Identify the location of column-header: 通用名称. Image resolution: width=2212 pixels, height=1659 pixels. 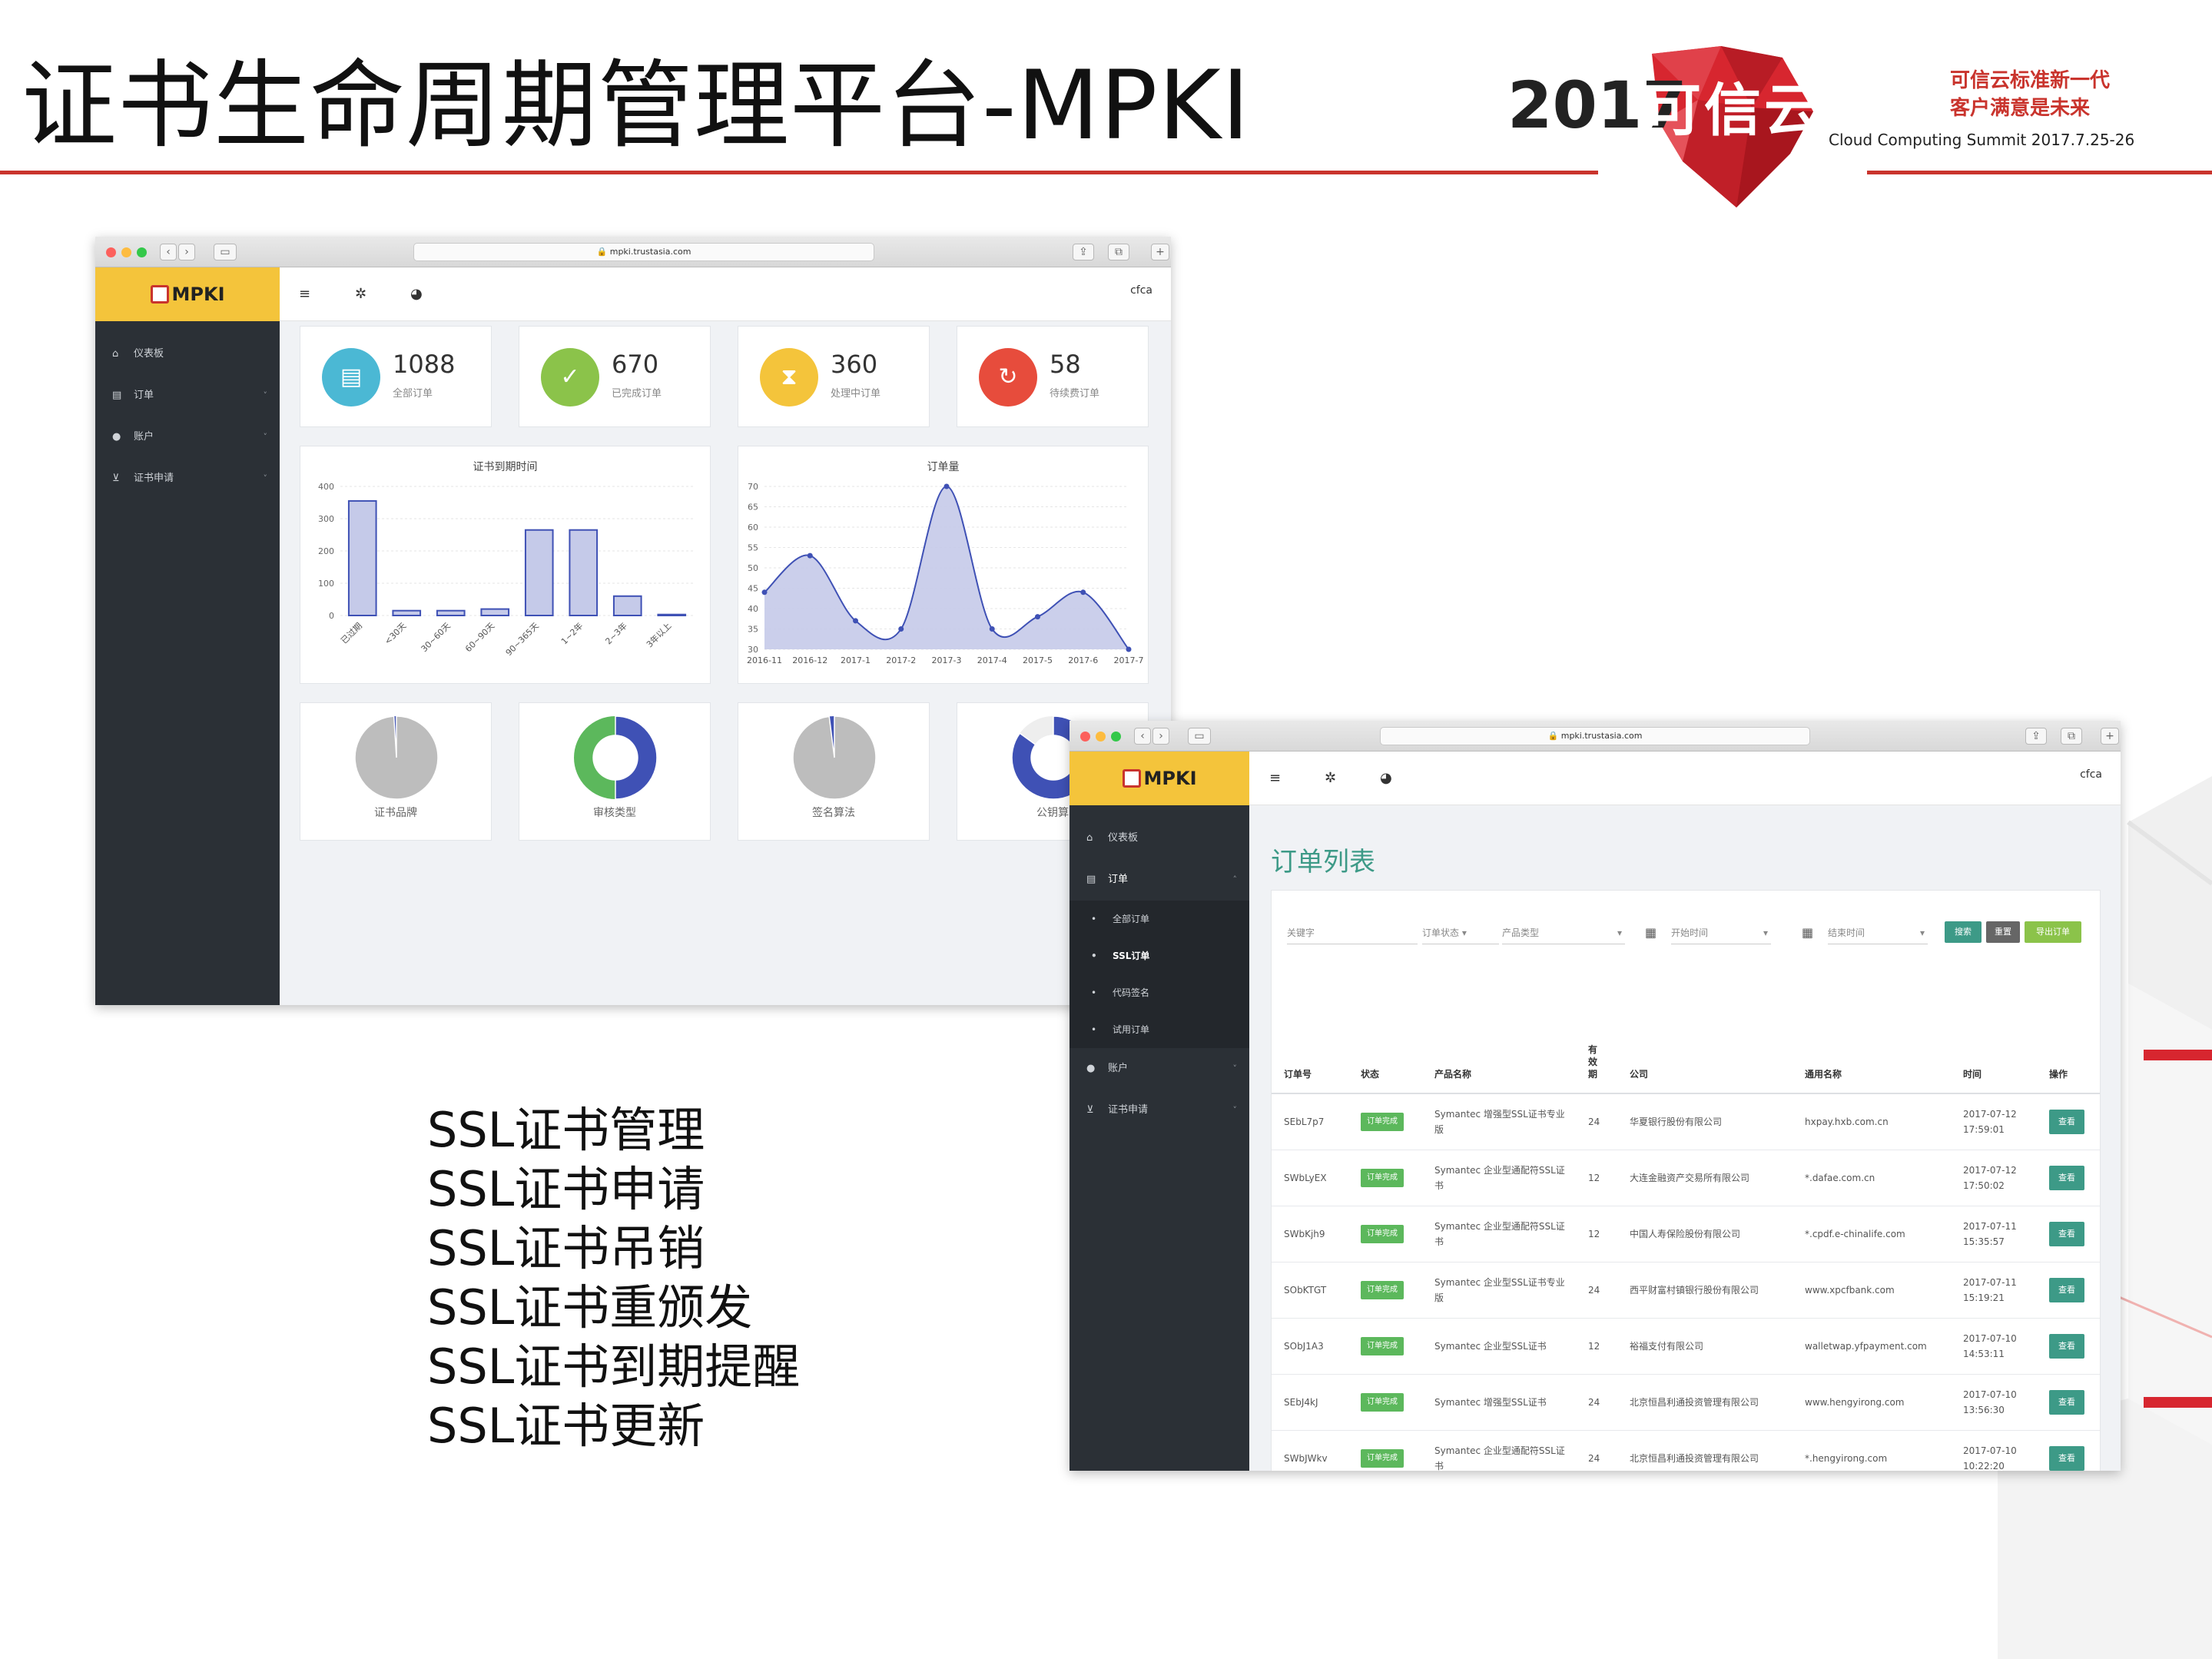
(1871, 1046).